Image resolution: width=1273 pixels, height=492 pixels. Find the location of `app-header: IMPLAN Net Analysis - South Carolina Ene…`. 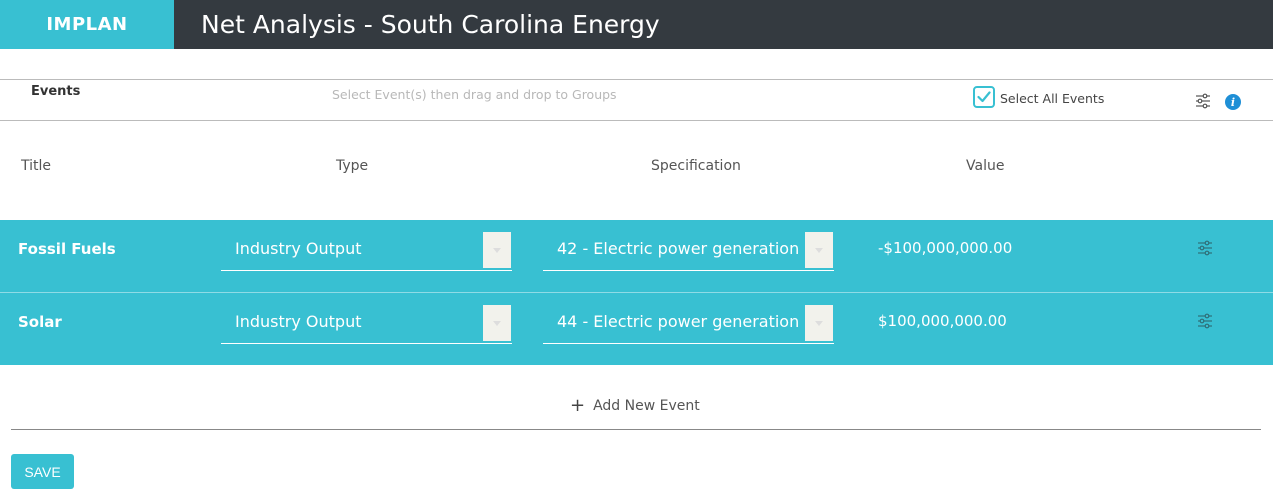

app-header: IMPLAN Net Analysis - South Carolina Ene… is located at coordinates (636, 24).